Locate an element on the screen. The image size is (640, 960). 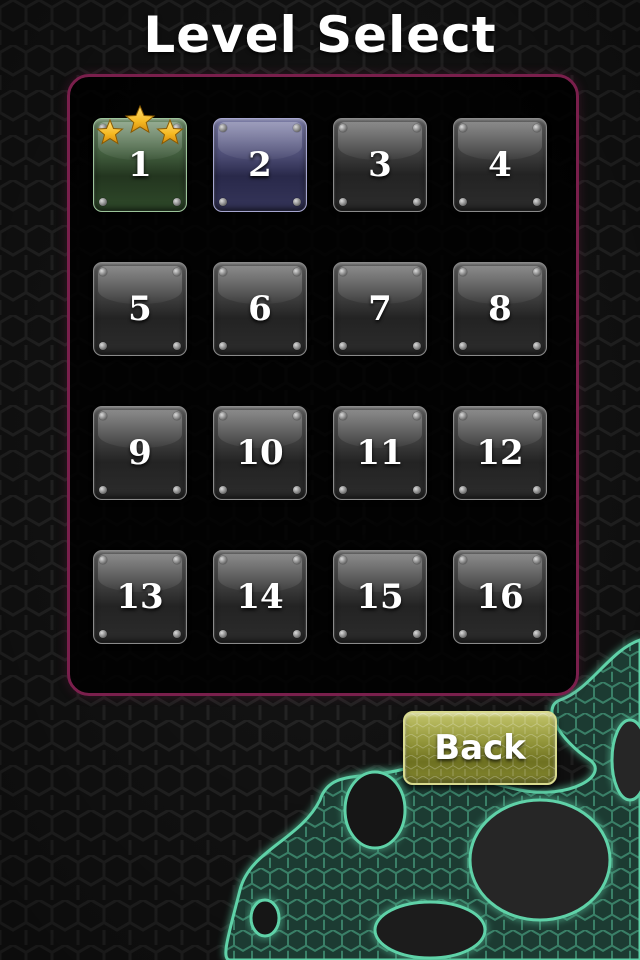
level-number: 15 is located at coordinates (380, 597).